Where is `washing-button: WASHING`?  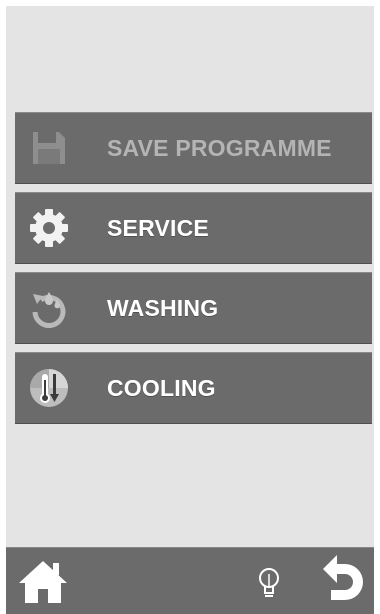 washing-button: WASHING is located at coordinates (193, 308).